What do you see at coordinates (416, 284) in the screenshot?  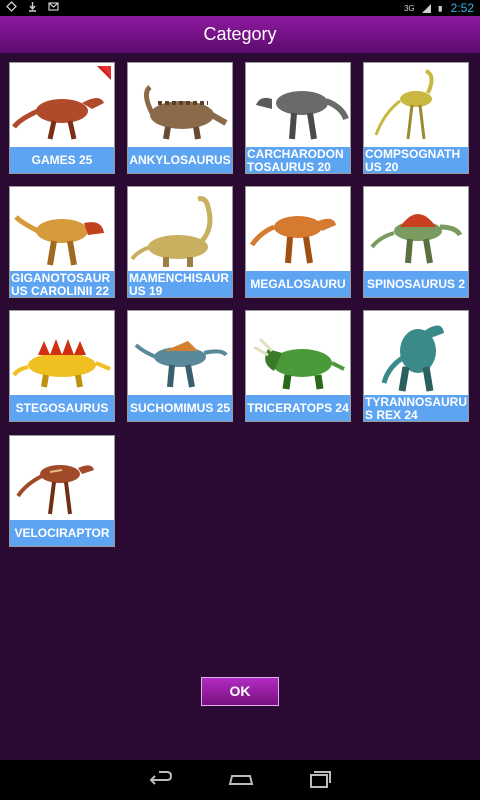 I see `category-tile-label: SPINOSAURUS 26` at bounding box center [416, 284].